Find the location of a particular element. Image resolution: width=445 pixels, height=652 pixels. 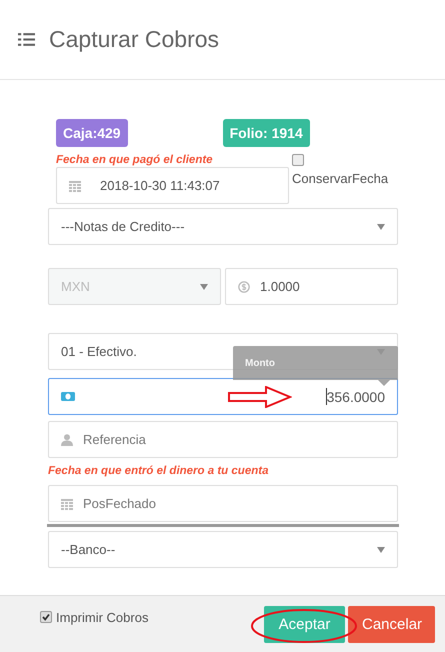

hint-text: Fecha en que entró el dinero a tu cuenta is located at coordinates (159, 471).